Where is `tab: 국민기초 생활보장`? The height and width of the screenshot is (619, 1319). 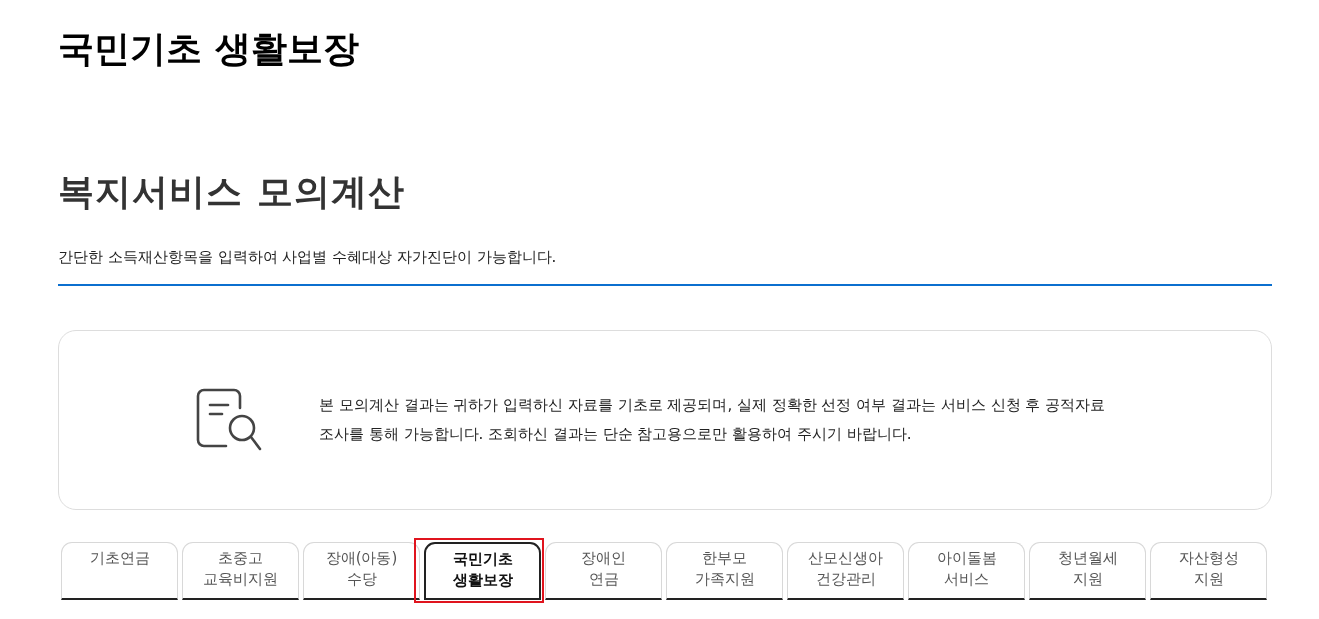
tab: 국민기초 생활보장 is located at coordinates (482, 571).